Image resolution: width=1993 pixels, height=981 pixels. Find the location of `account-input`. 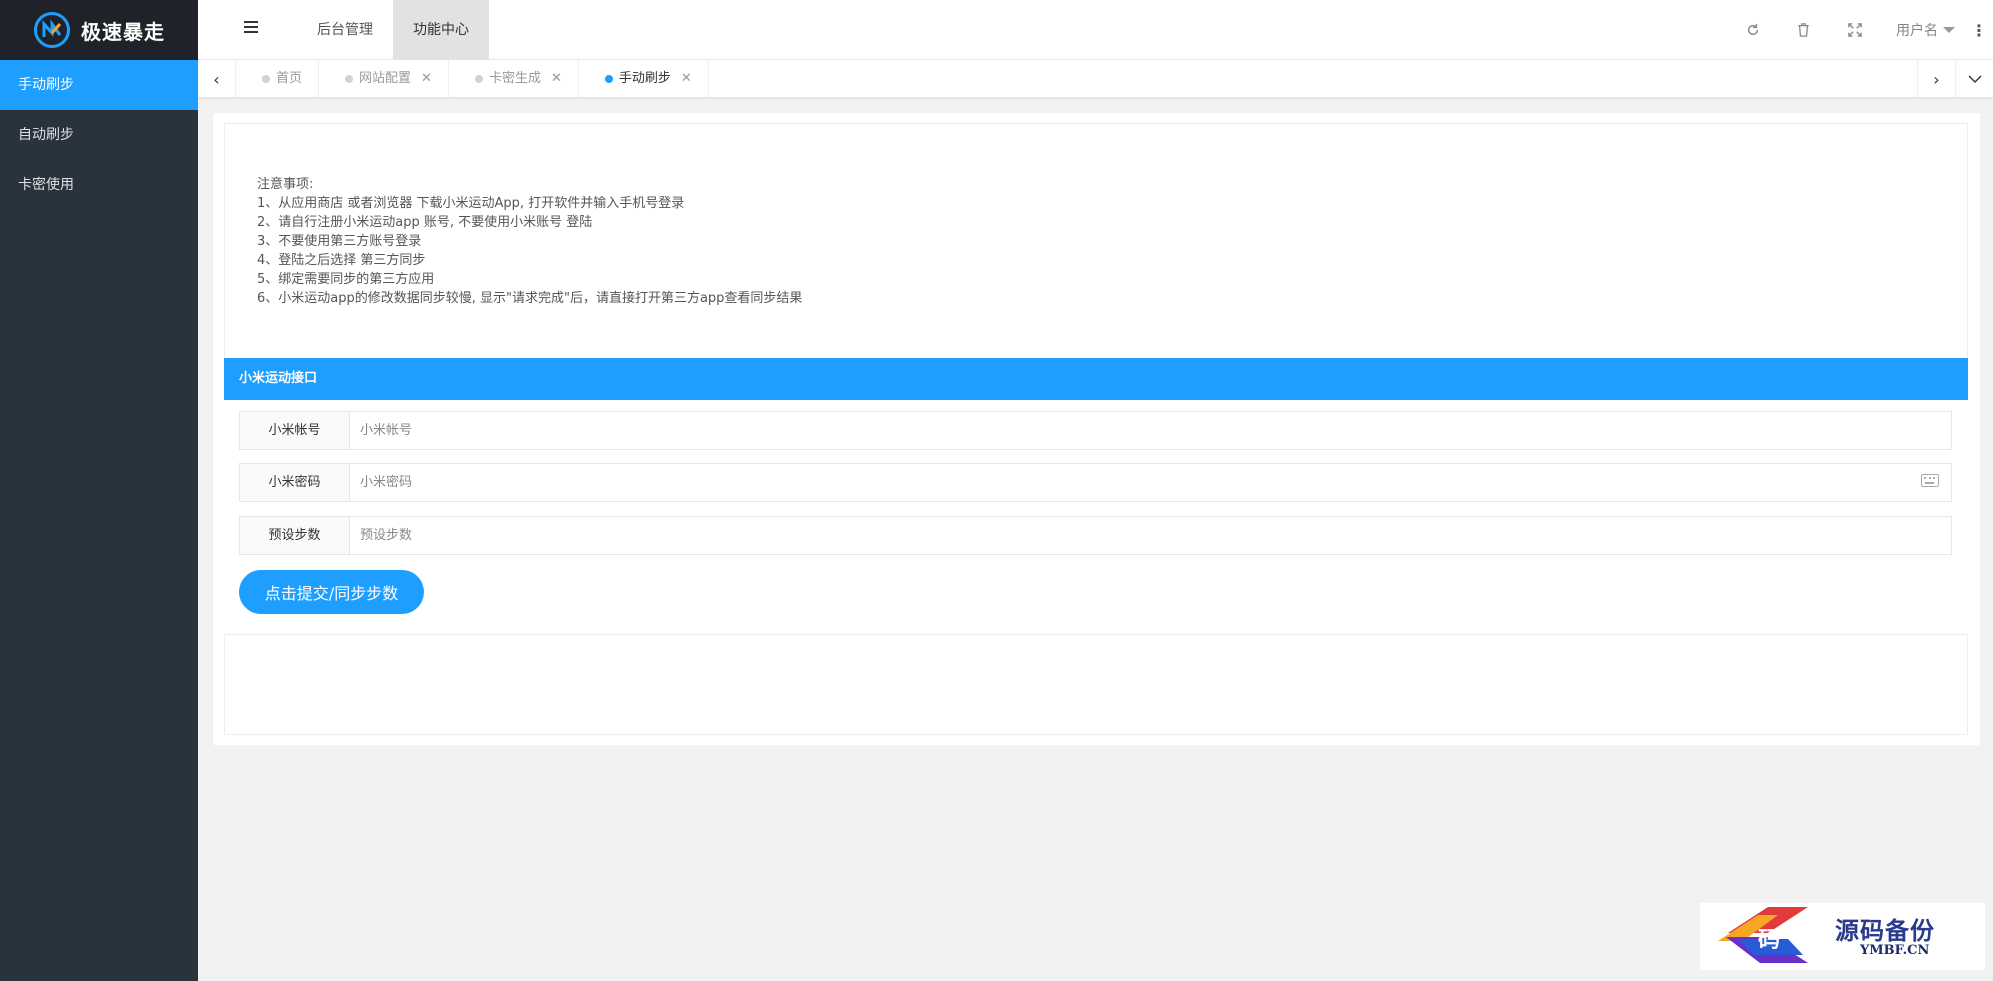

account-input is located at coordinates (1150, 430).